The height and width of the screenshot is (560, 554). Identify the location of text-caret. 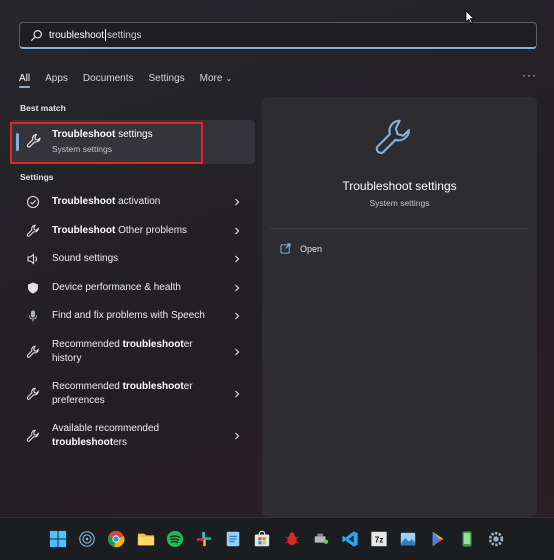
(106, 35).